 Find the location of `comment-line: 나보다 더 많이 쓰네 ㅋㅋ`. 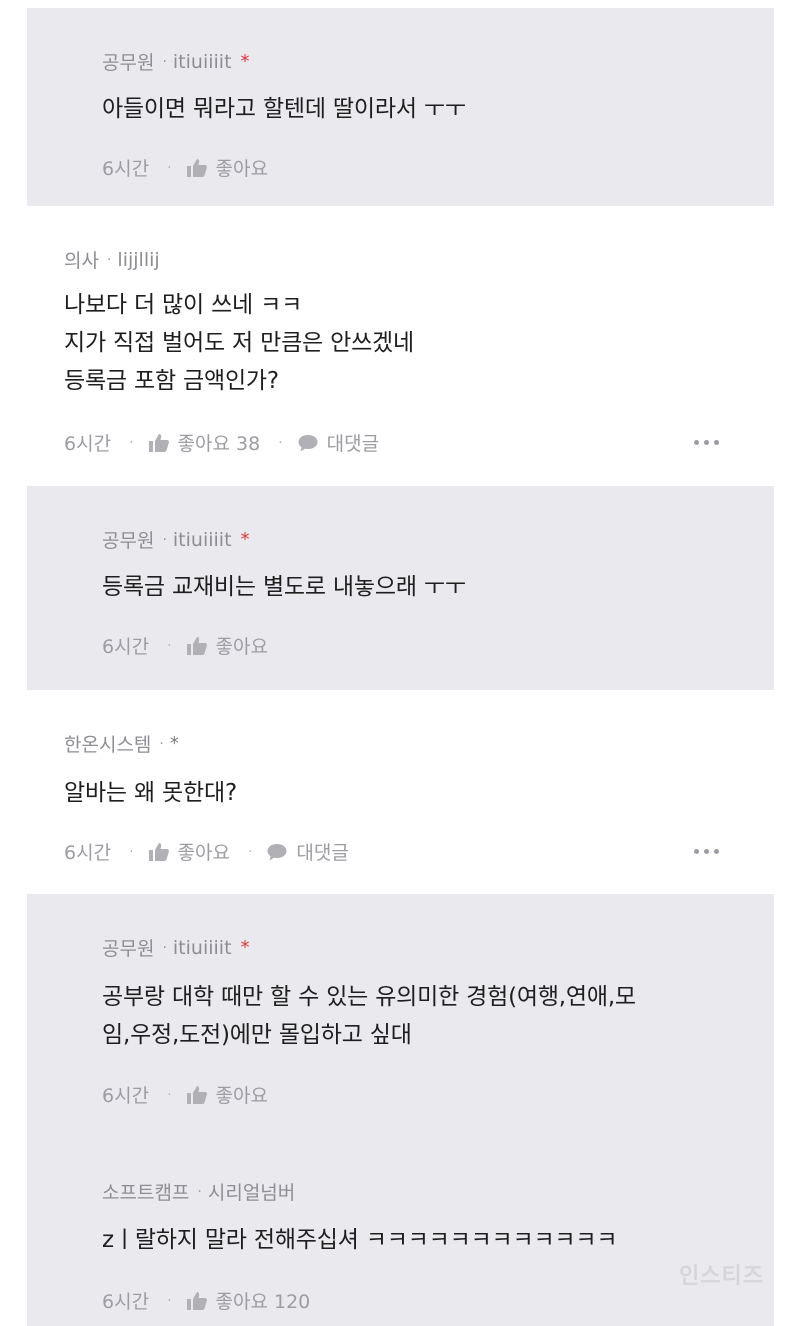

comment-line: 나보다 더 많이 쓰네 ㅋㅋ is located at coordinates (183, 305).